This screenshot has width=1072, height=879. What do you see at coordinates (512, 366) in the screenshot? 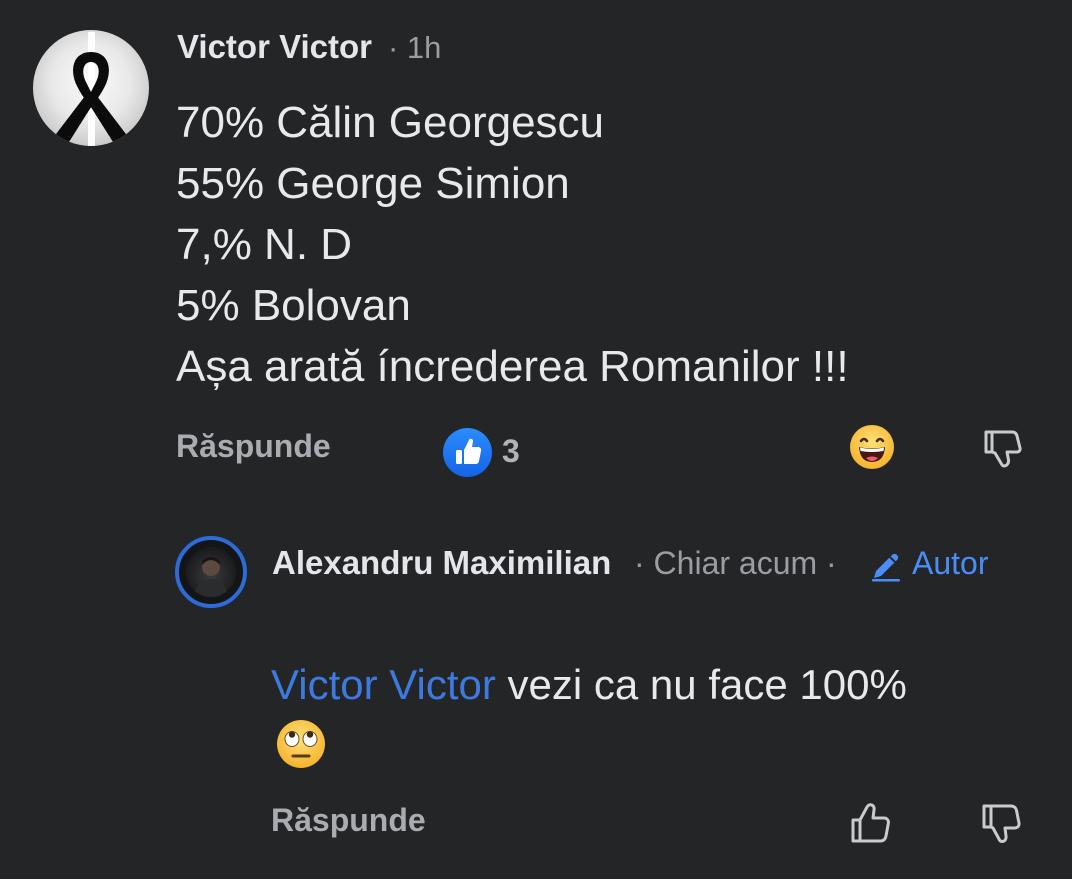
I see `comment-line: Așa arată íncrederea Romanilor !!!` at bounding box center [512, 366].